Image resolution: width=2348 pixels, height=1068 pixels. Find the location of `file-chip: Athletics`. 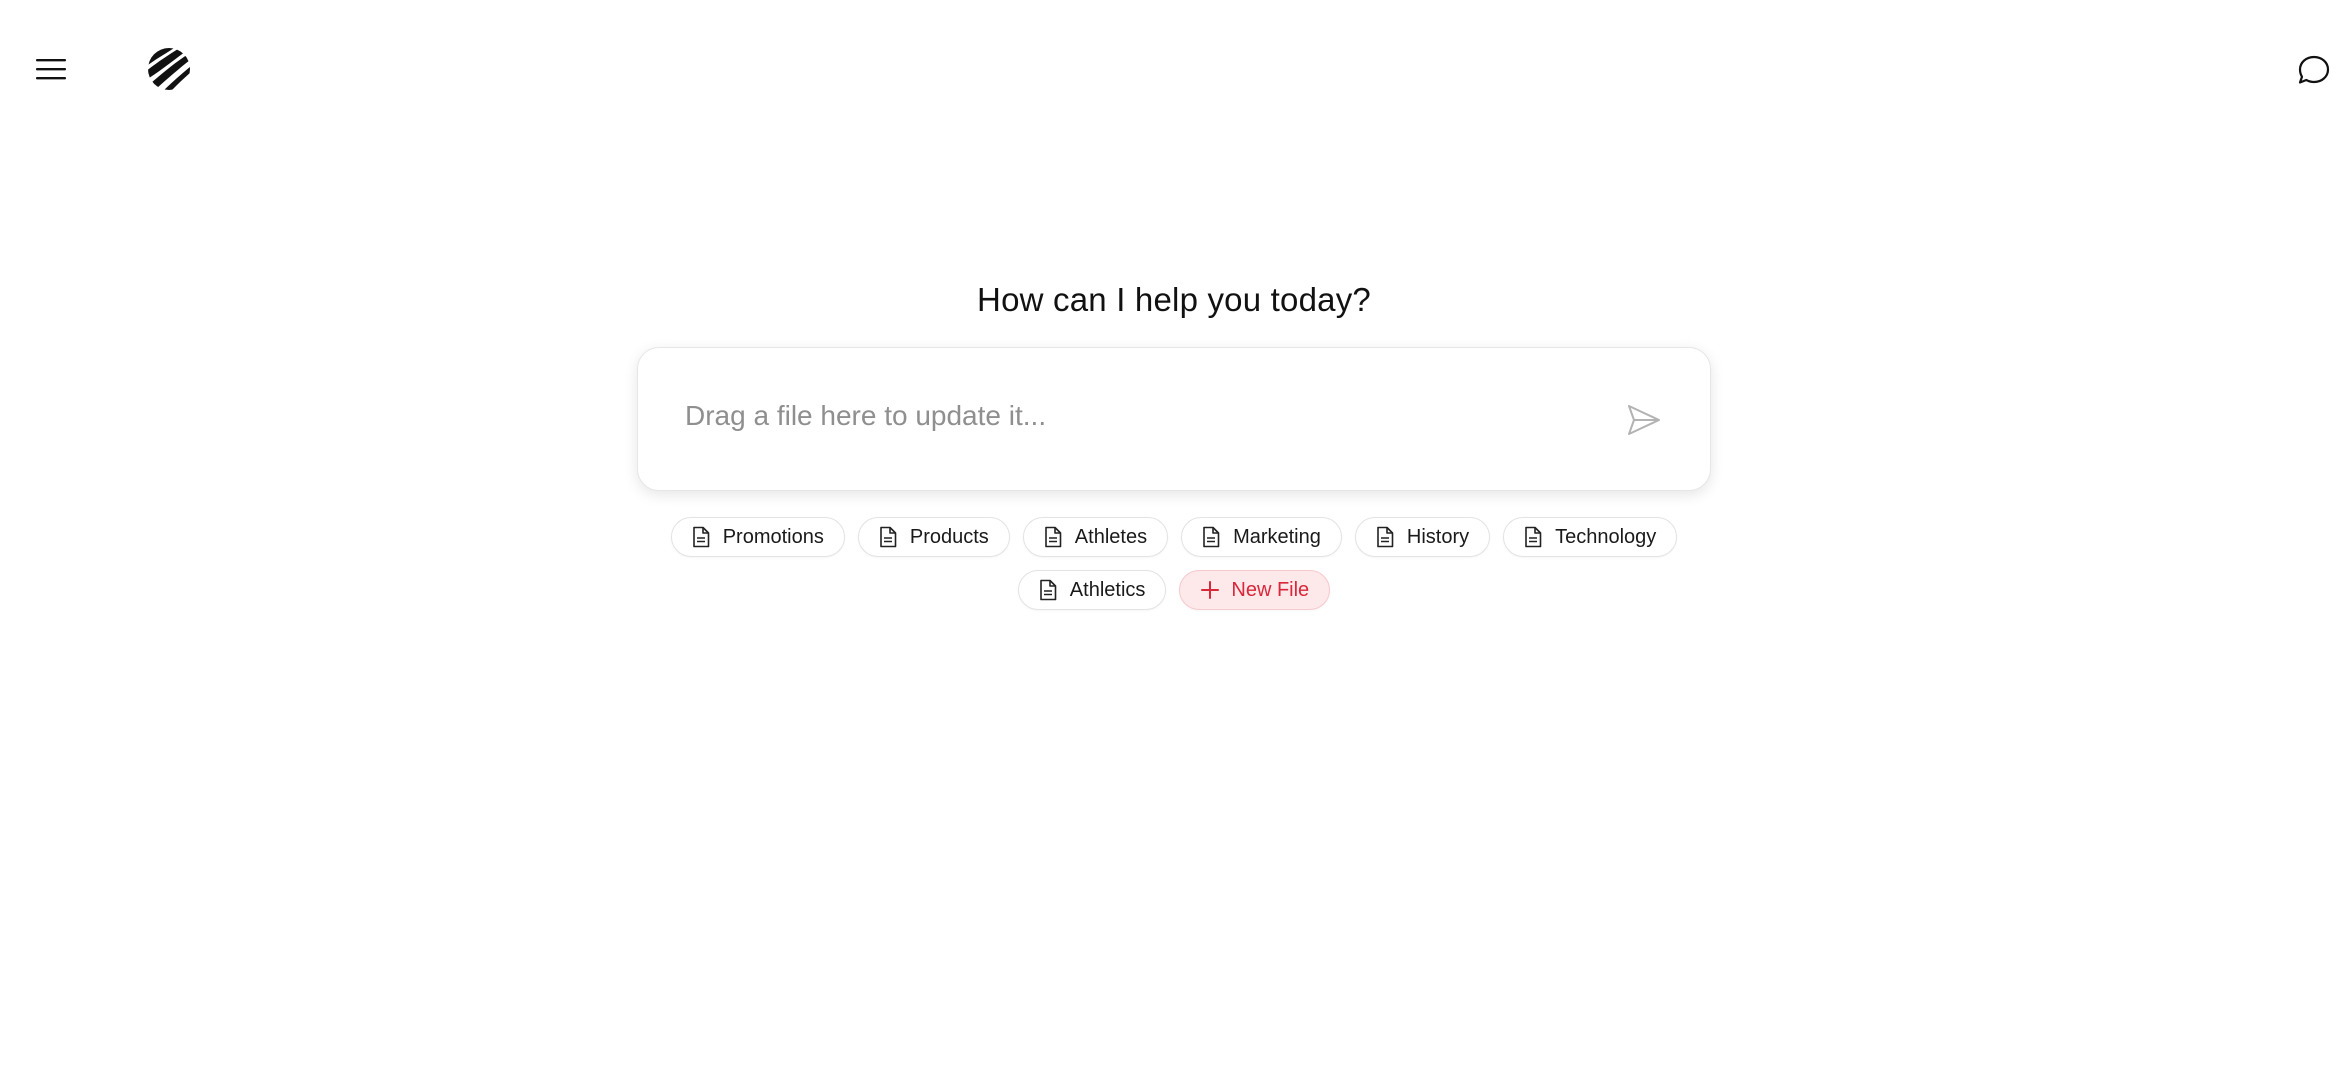

file-chip: Athletics is located at coordinates (1092, 590).